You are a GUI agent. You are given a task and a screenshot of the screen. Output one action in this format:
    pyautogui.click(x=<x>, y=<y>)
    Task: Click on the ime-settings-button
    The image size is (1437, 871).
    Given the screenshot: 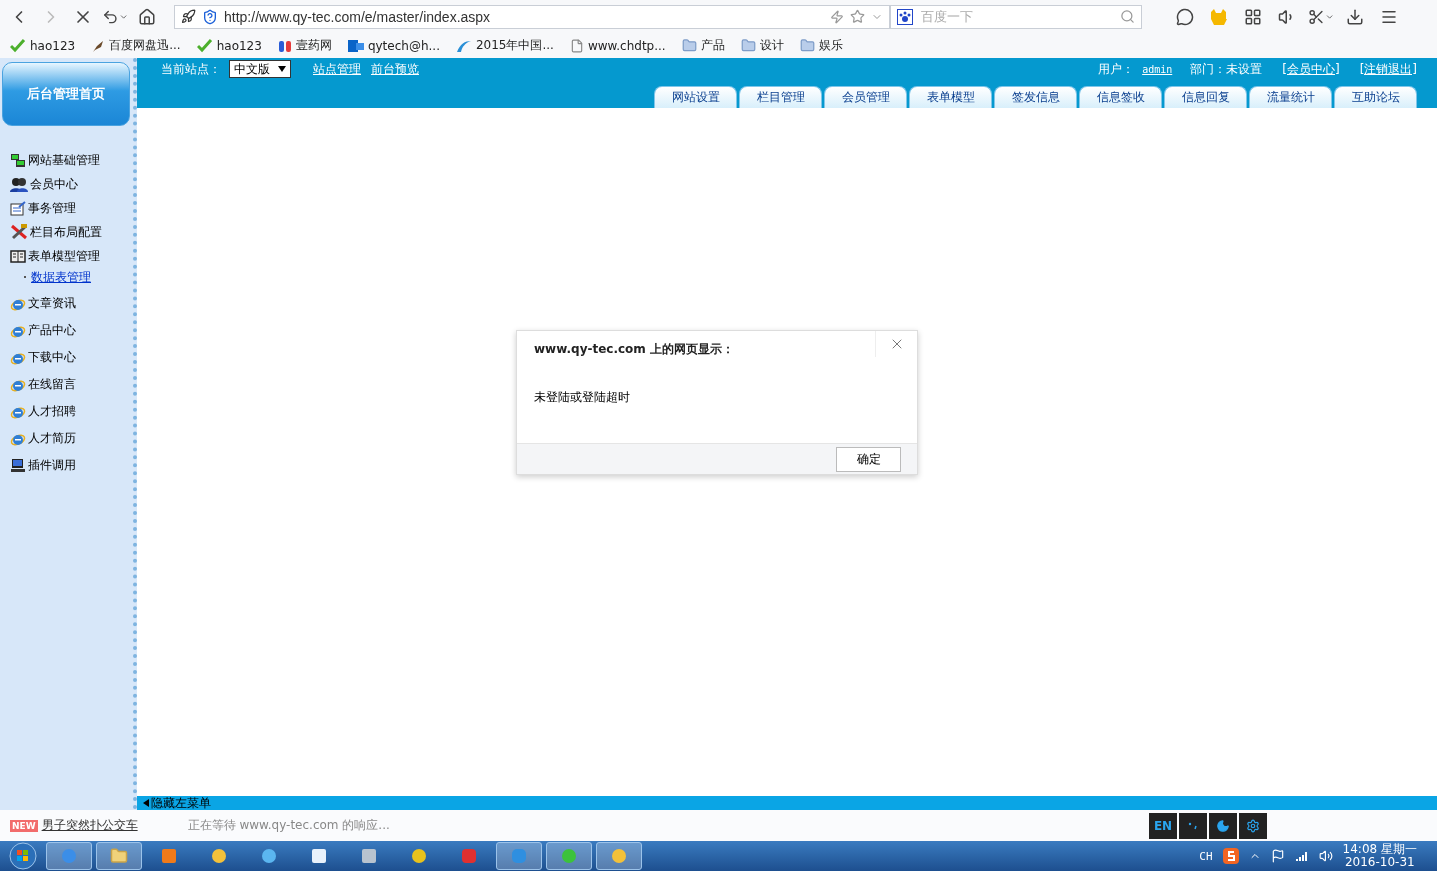 What is the action you would take?
    pyautogui.click(x=1253, y=825)
    